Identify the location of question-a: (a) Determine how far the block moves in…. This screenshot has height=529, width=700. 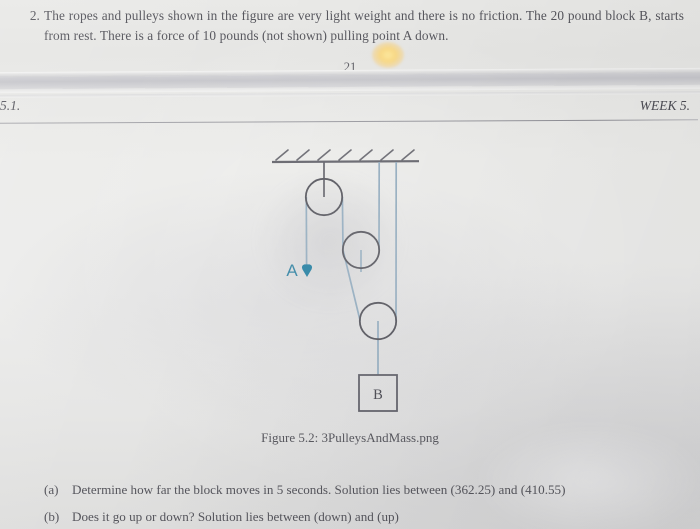
(364, 490).